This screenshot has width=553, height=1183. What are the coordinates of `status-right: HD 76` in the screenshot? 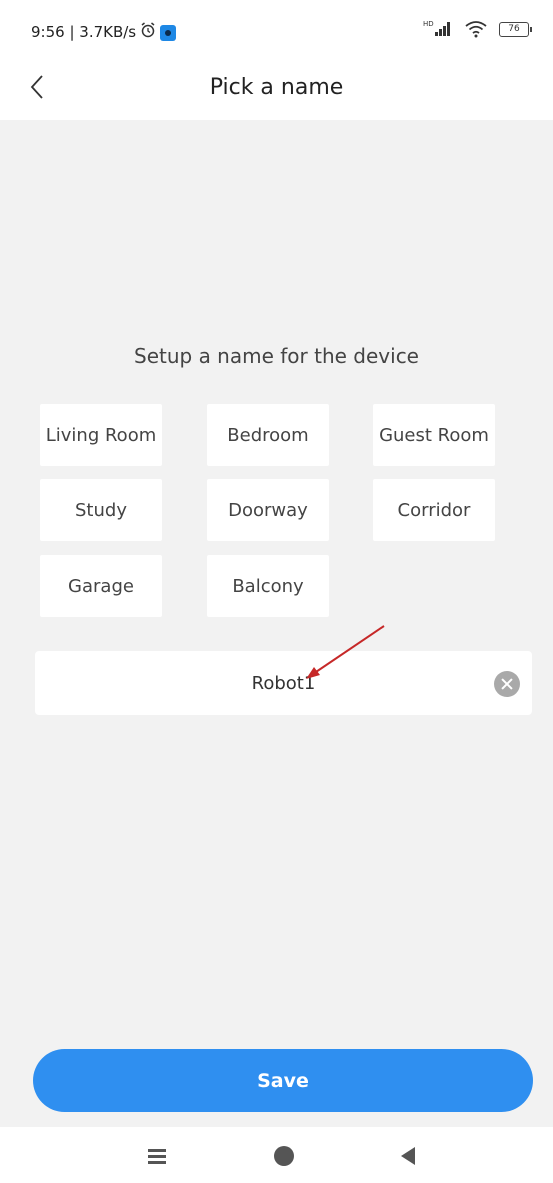 It's located at (477, 29).